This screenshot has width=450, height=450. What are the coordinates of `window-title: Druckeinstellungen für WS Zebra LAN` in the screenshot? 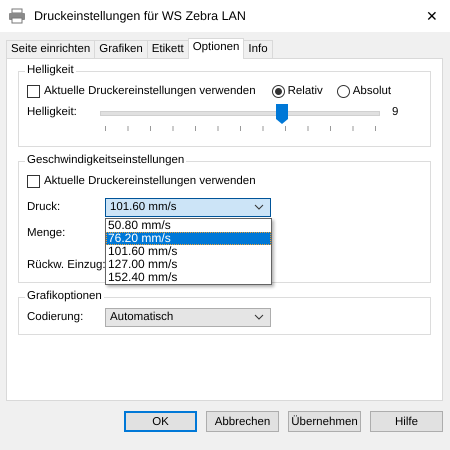 It's located at (140, 16).